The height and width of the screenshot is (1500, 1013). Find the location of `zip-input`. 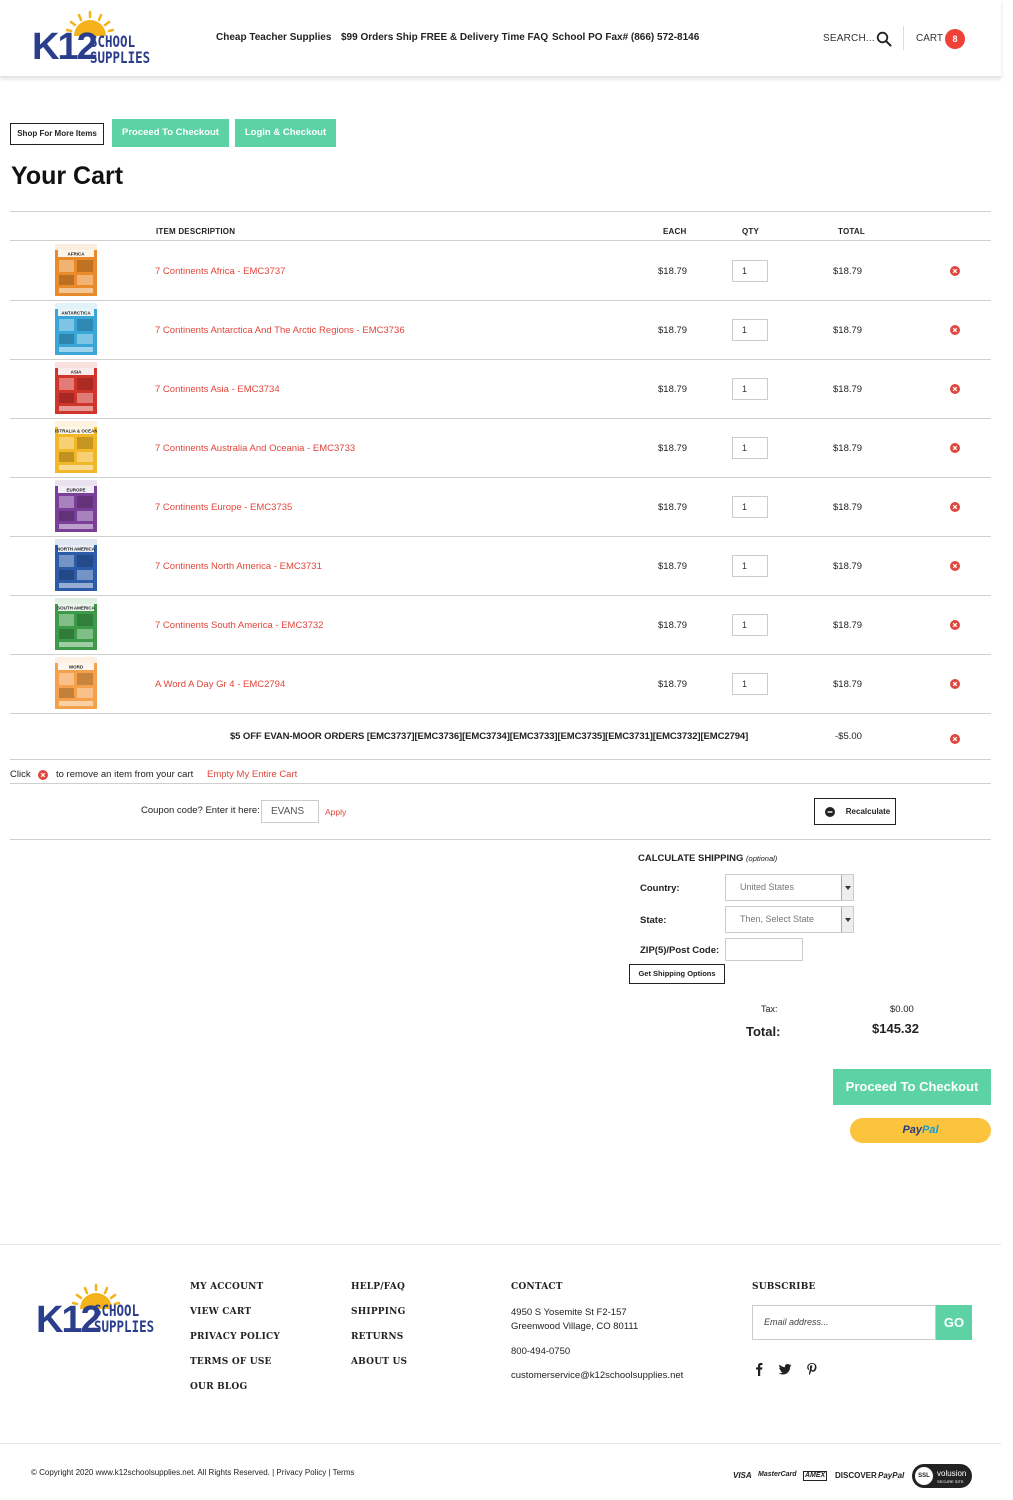

zip-input is located at coordinates (764, 949).